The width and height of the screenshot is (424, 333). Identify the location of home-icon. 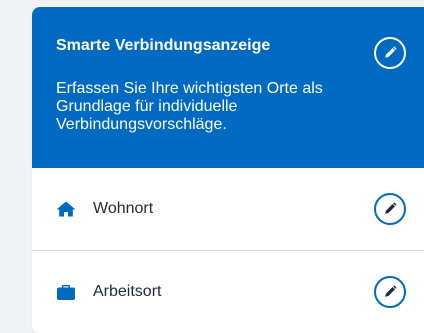
(66, 209).